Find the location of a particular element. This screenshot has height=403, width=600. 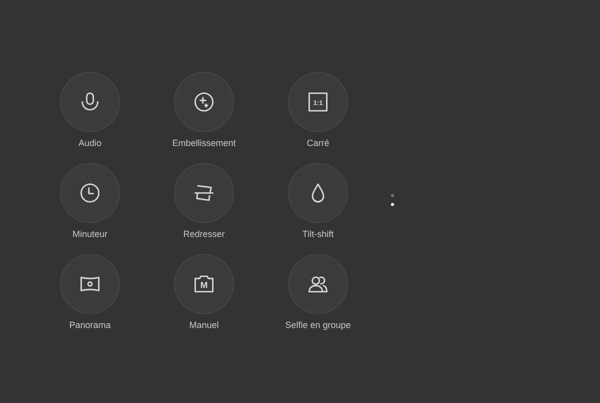

clock-icon is located at coordinates (90, 193).